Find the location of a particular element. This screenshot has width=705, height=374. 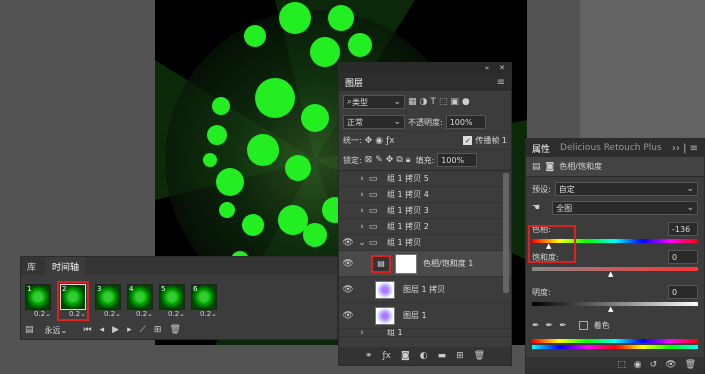

unify-position-icon: ✥ is located at coordinates (369, 141).